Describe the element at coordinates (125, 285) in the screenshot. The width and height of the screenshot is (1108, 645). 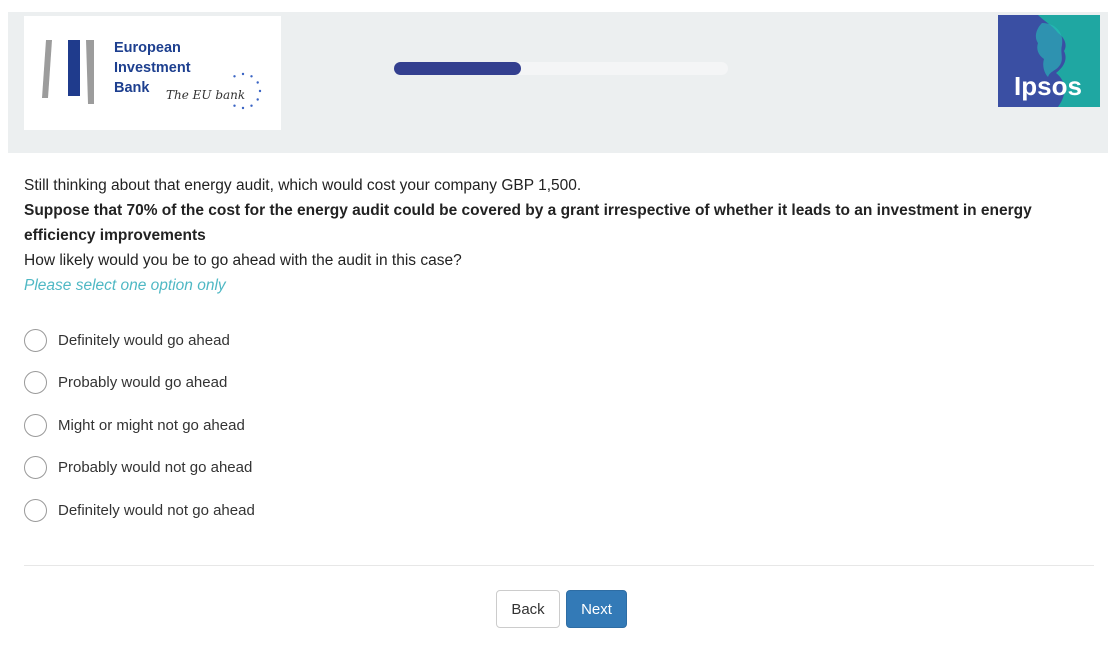
I see `question-instruction: Please select one option only` at that location.